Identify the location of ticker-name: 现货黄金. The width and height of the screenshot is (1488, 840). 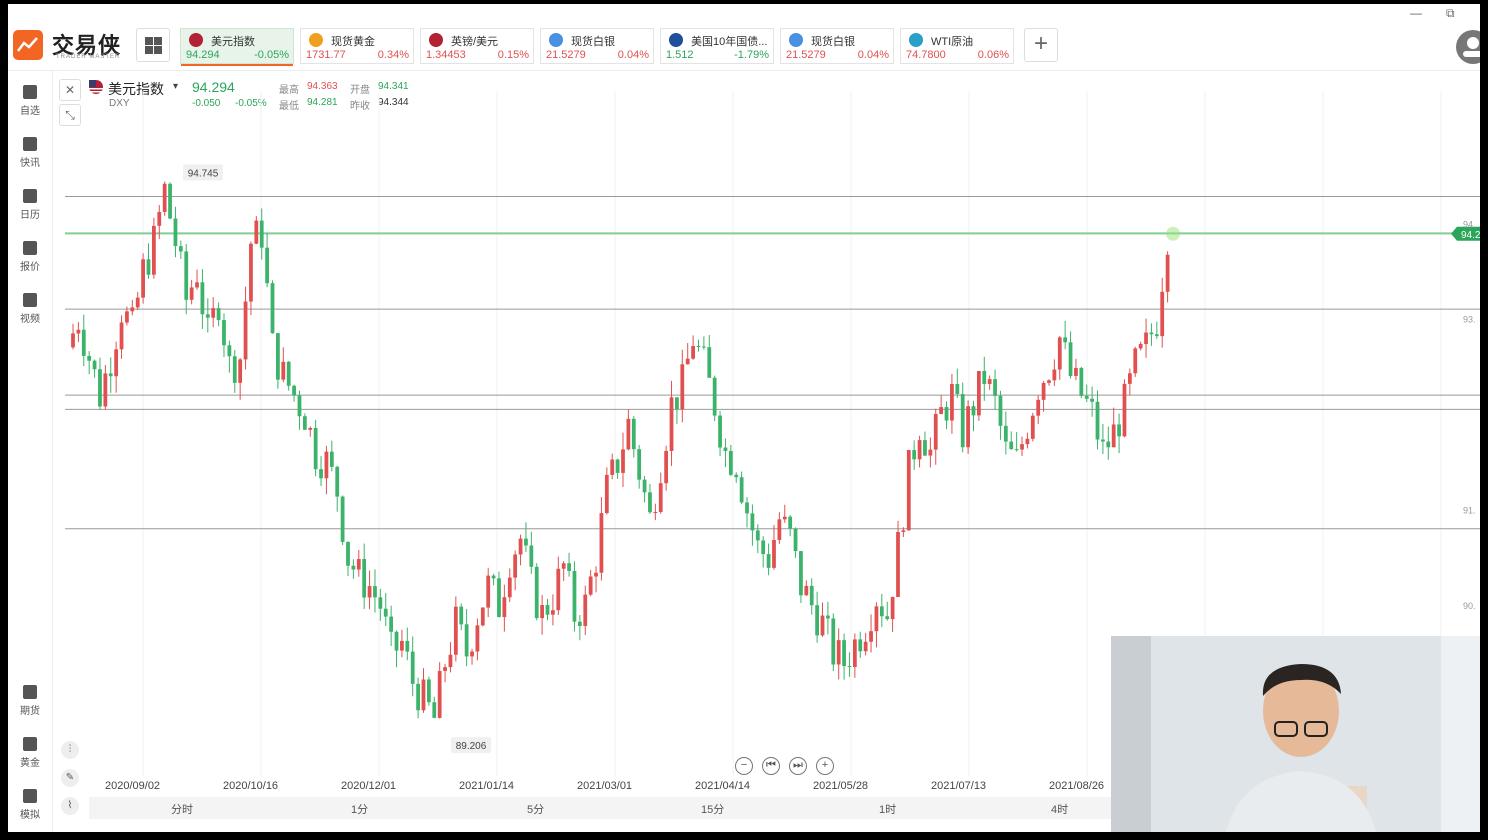
(353, 42).